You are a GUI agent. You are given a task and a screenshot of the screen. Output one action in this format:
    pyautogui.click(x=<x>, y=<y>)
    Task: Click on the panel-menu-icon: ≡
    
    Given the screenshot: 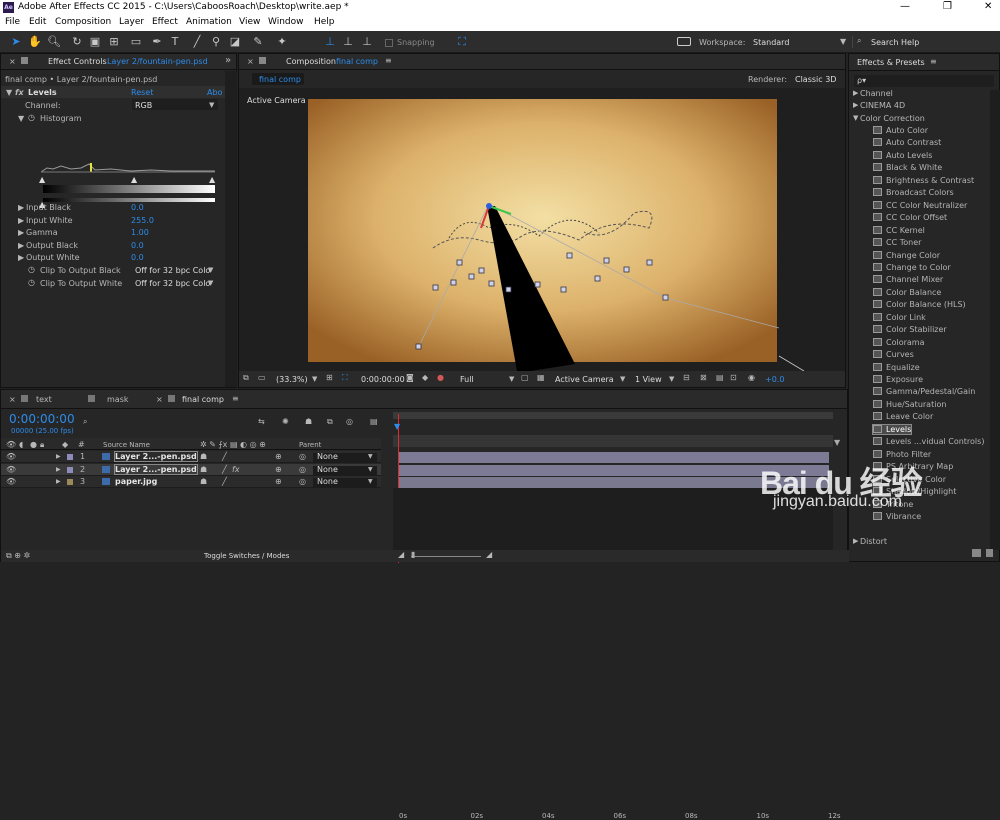 What is the action you would take?
    pyautogui.click(x=933, y=61)
    